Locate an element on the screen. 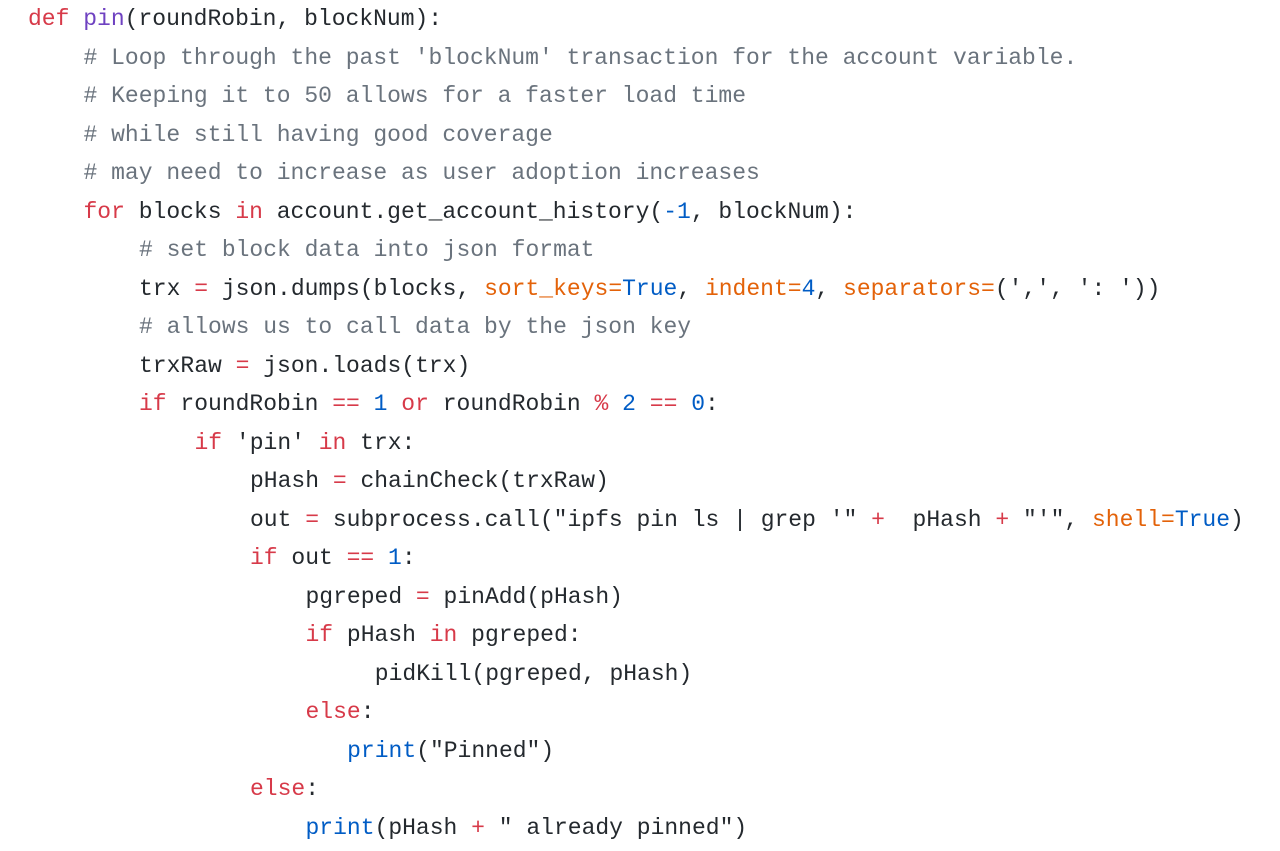  code-token: -1 is located at coordinates (677, 211).